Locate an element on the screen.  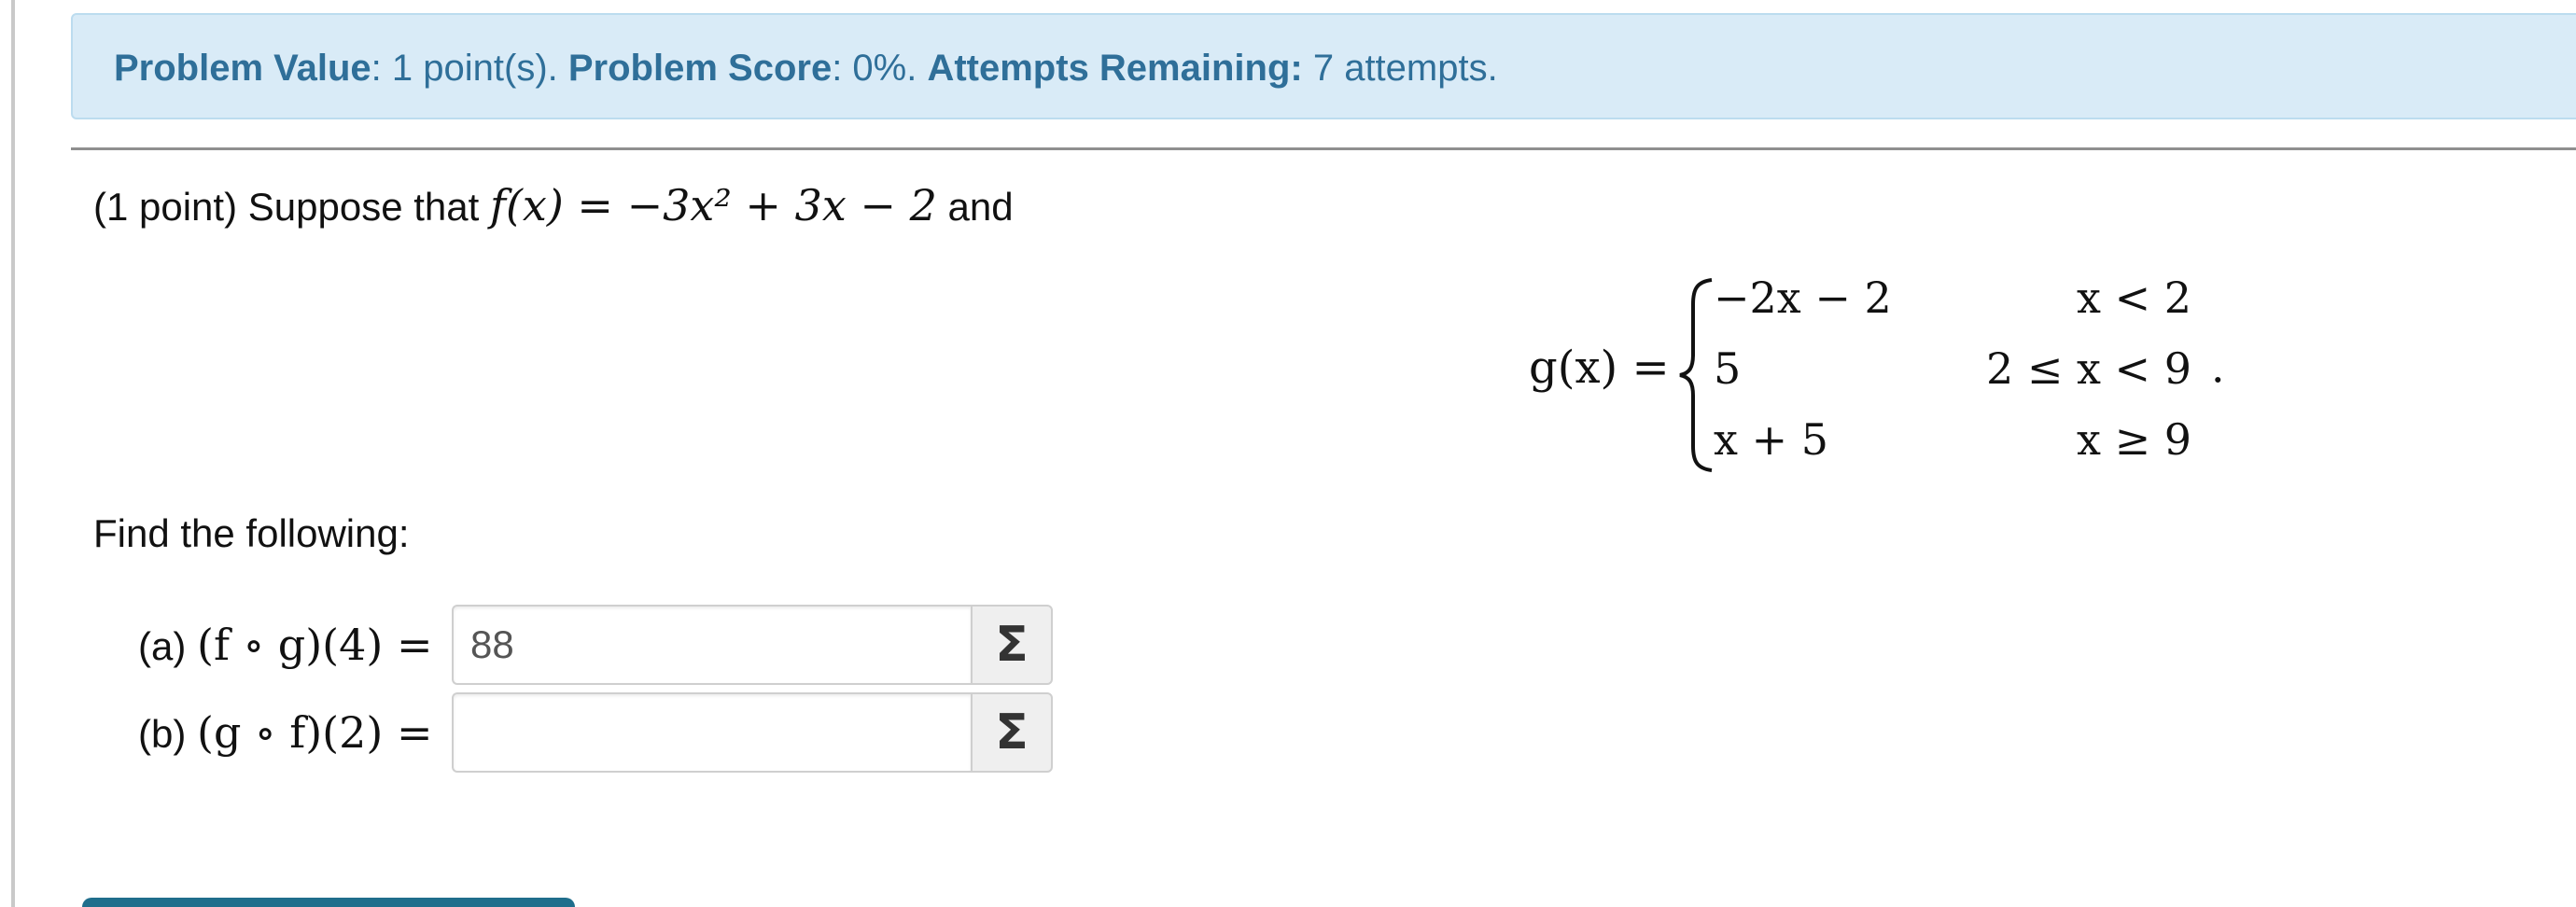
answer-b-expression: (g ∘ f)(2) = is located at coordinates (315, 732).